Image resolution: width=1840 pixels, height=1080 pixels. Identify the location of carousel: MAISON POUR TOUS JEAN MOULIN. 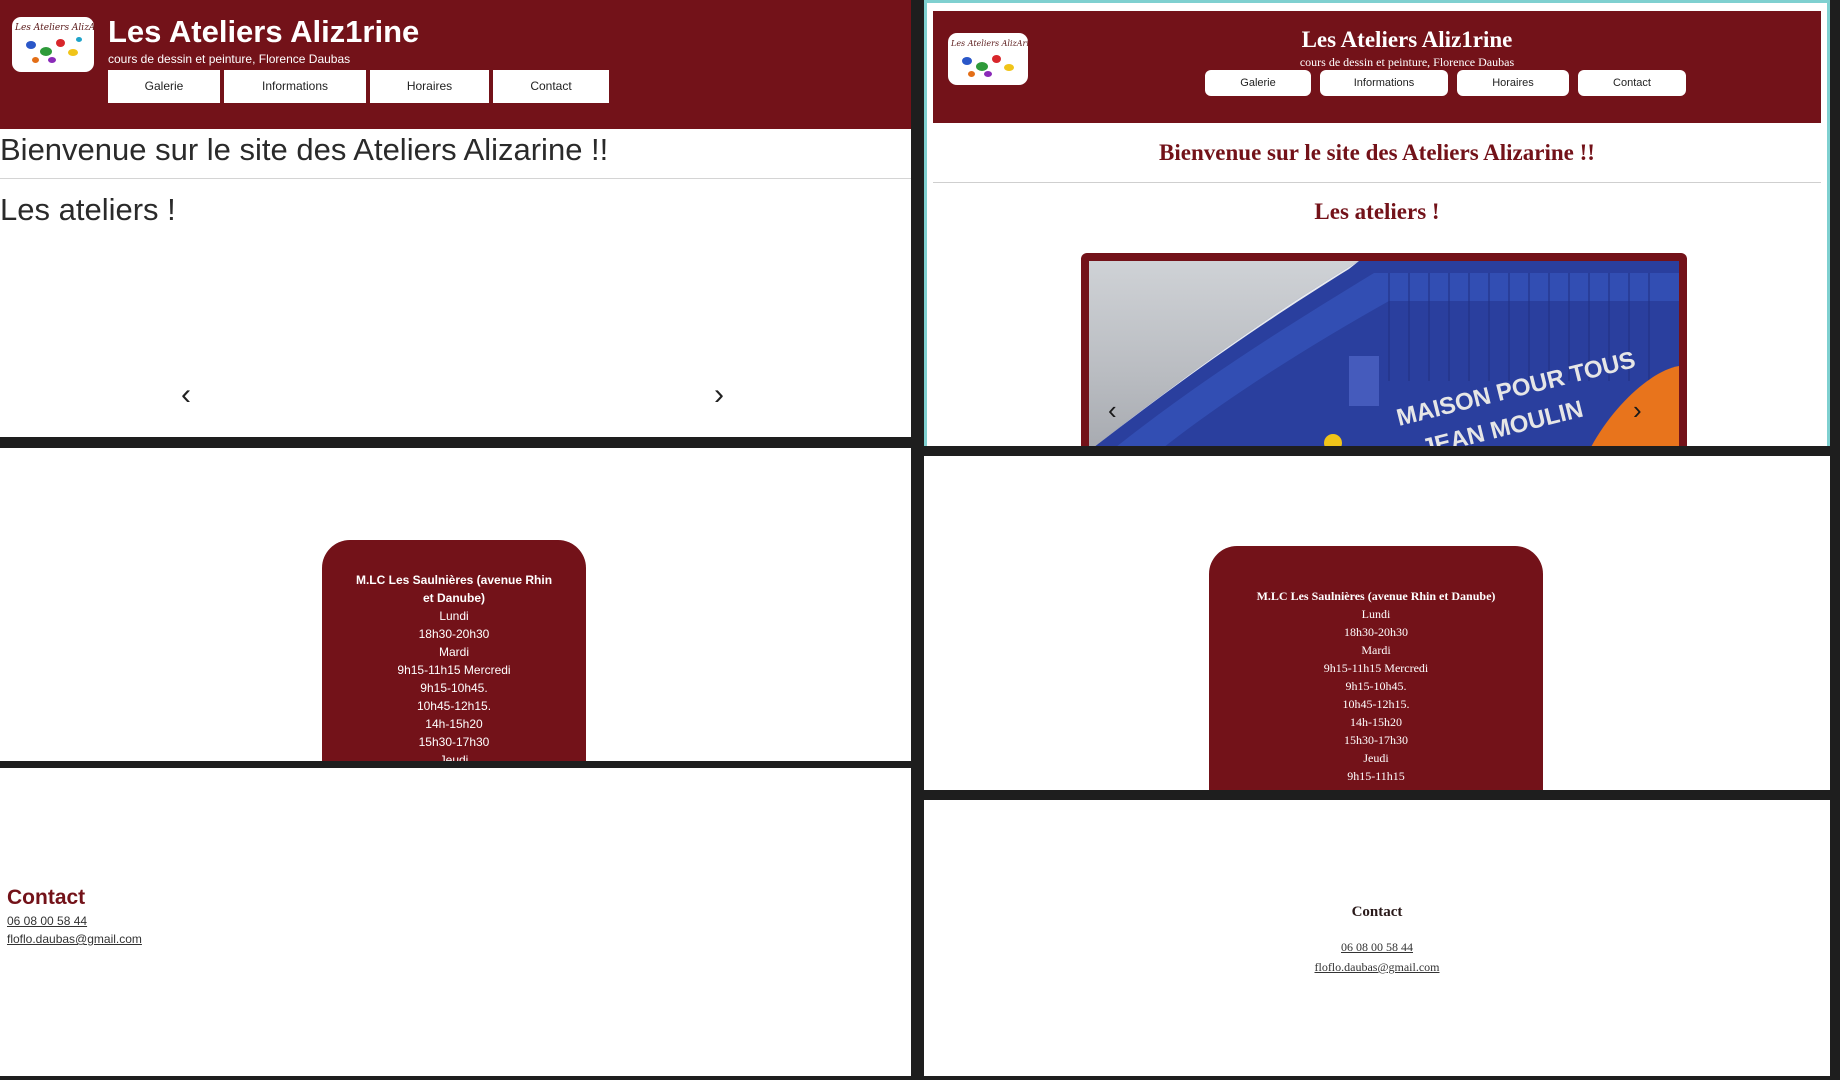
(1384, 349).